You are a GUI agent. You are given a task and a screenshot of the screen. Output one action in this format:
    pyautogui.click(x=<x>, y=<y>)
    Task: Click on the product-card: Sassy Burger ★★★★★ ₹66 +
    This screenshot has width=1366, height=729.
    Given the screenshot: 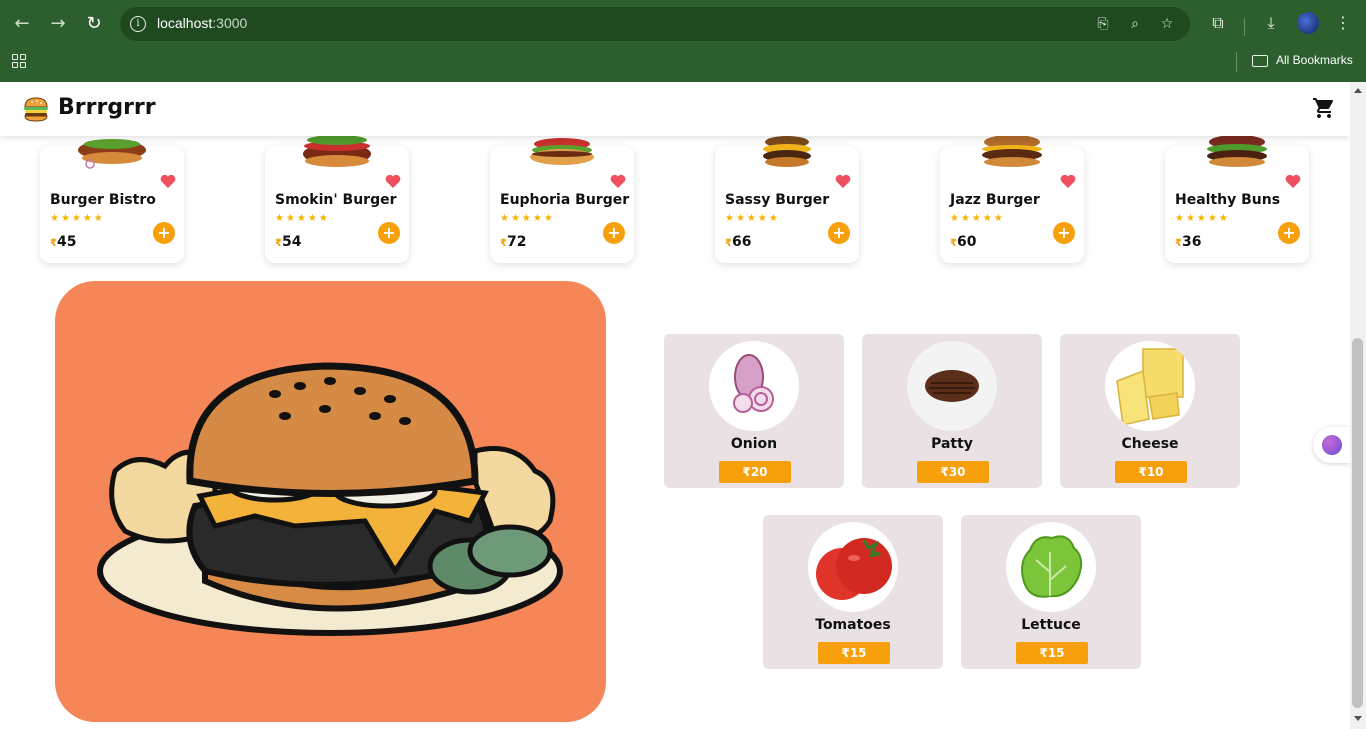 What is the action you would take?
    pyautogui.click(x=787, y=199)
    